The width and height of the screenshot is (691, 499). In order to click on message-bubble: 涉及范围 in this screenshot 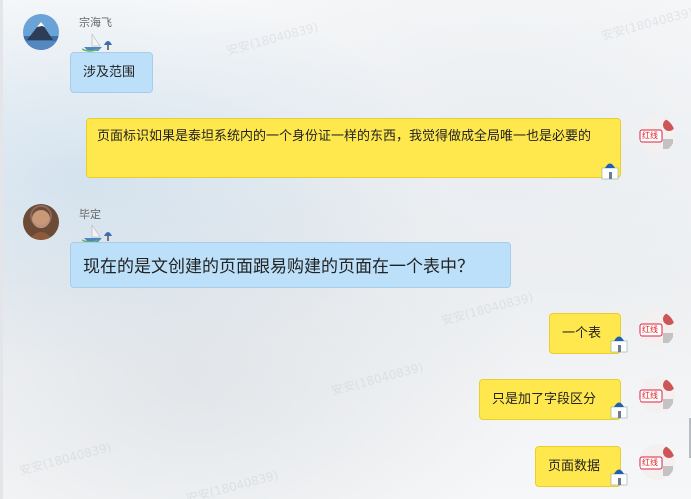, I will do `click(111, 72)`.